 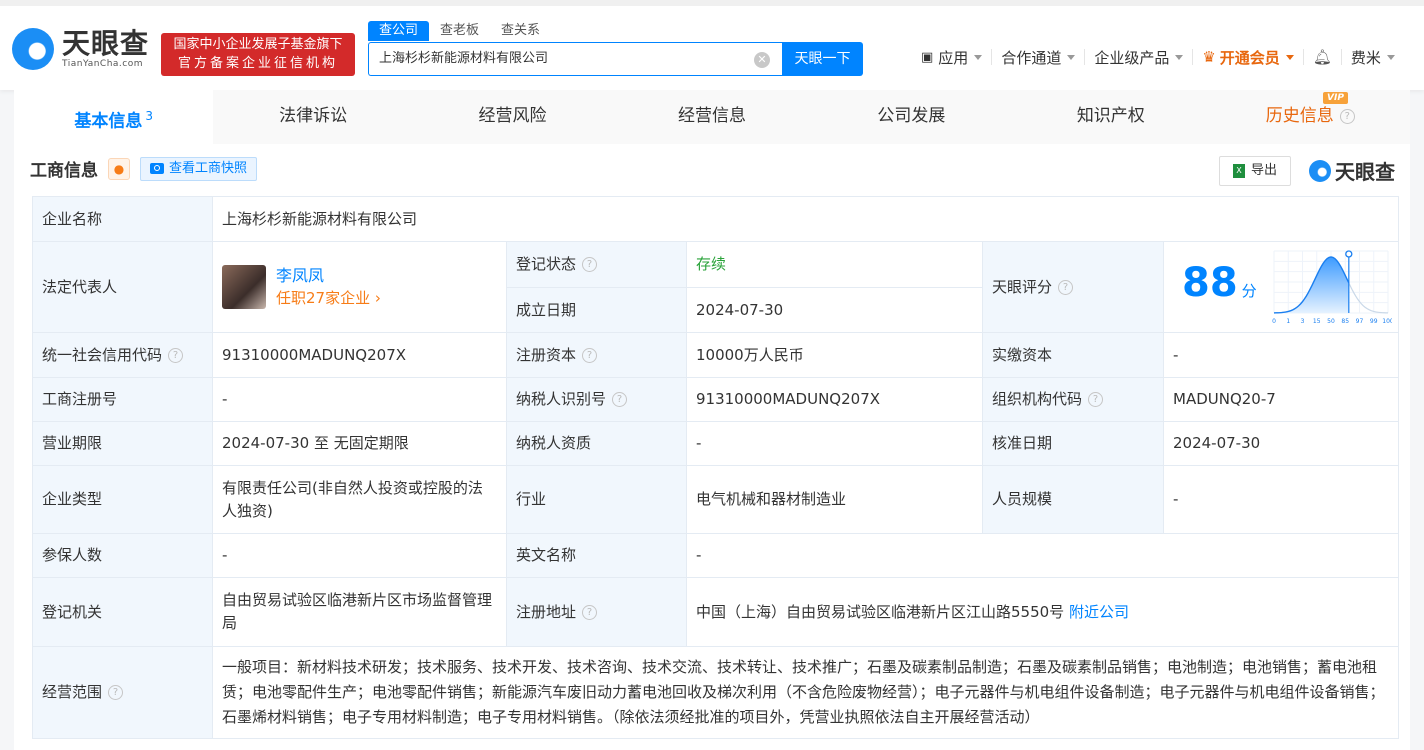 What do you see at coordinates (1360, 321) in the screenshot?
I see `x-tick-label: 97` at bounding box center [1360, 321].